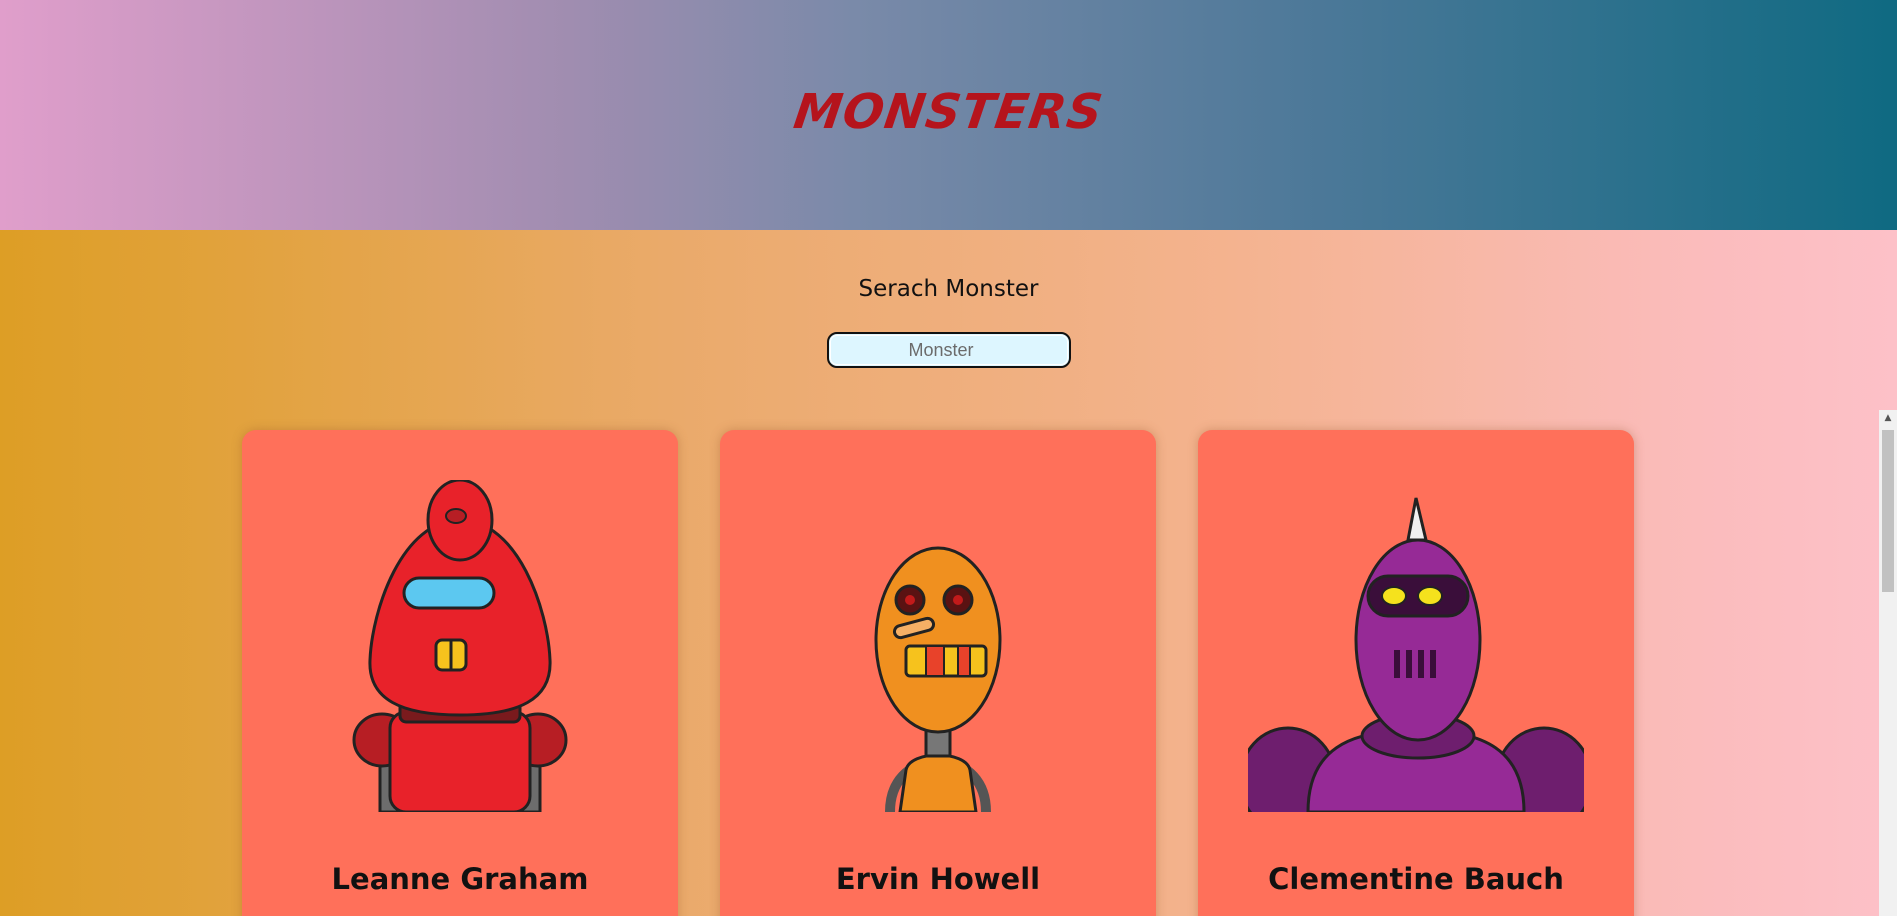  Describe the element at coordinates (948, 289) in the screenshot. I see `search-label: Serach Monster` at that location.